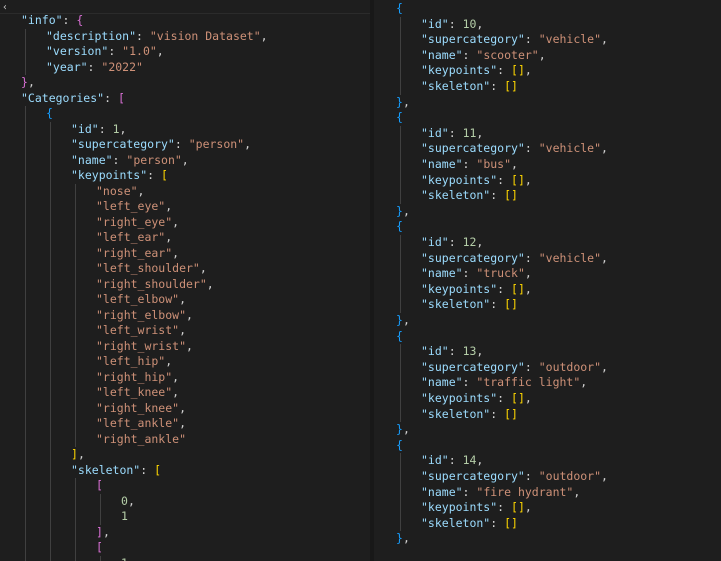  I want to click on code-line: "left_ankle",, so click(141, 423).